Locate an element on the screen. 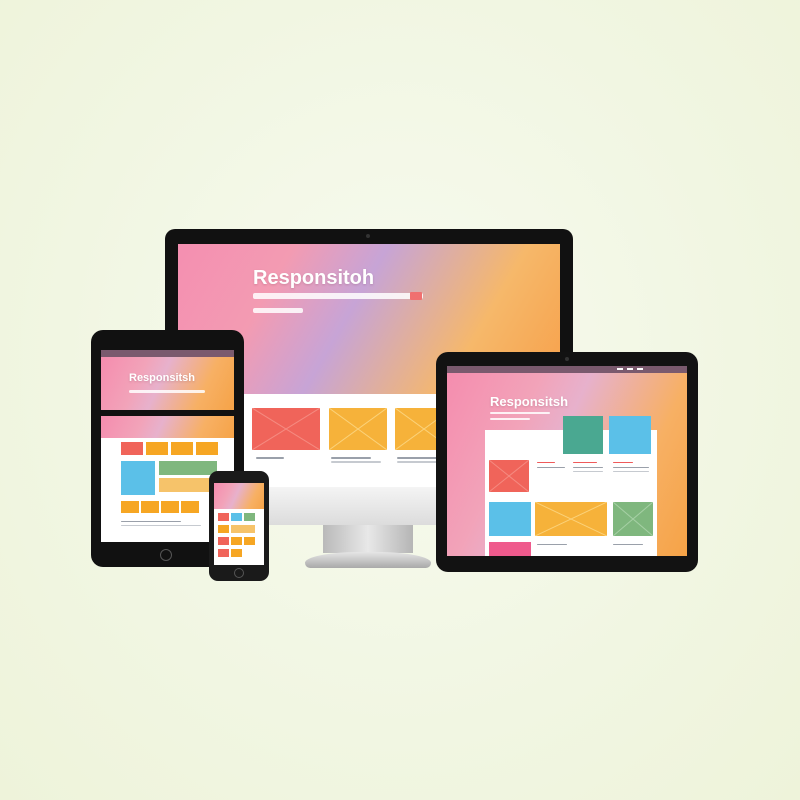  phone-home-button is located at coordinates (239, 573).